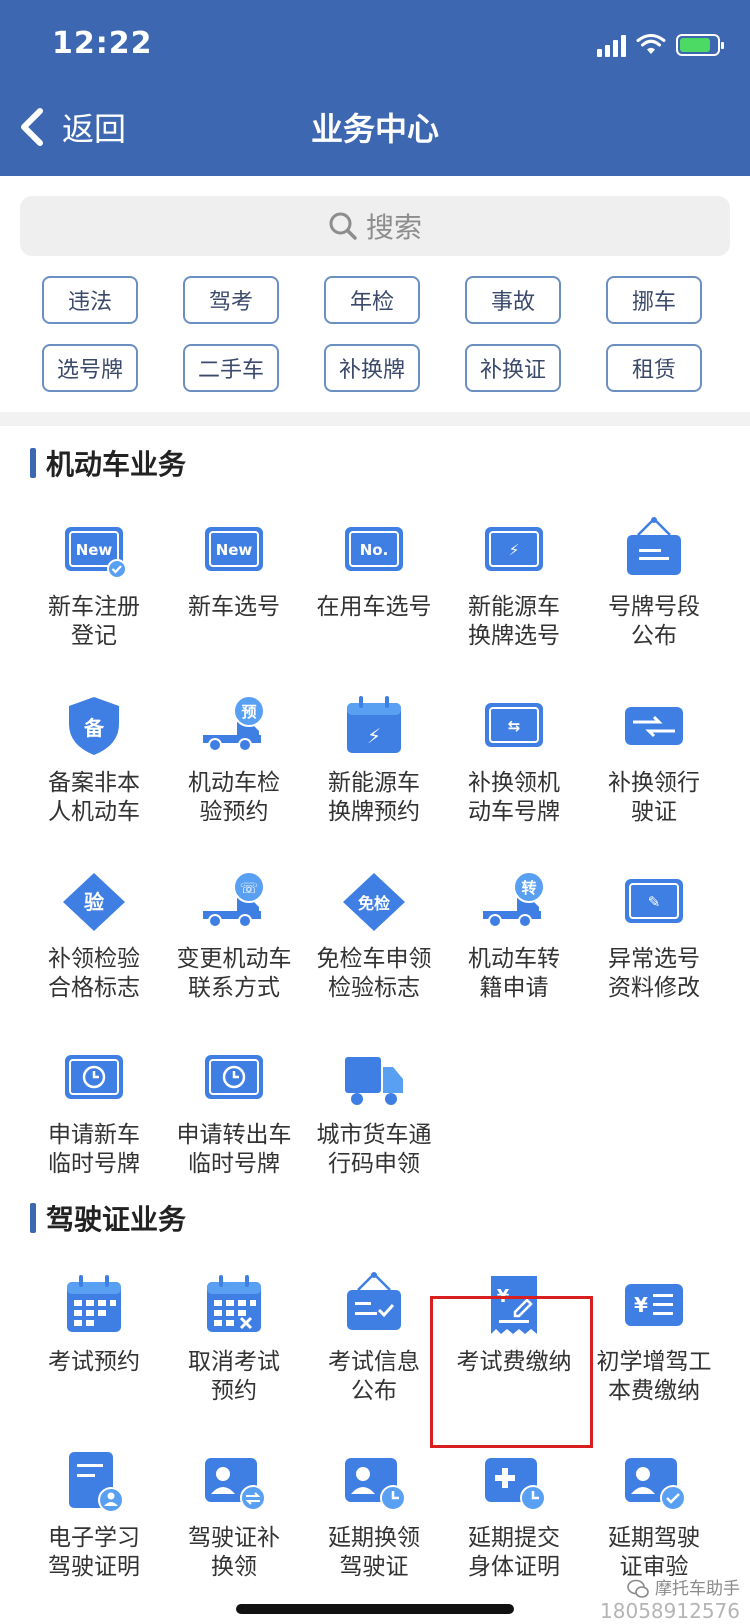 This screenshot has width=750, height=1624. Describe the element at coordinates (374, 1553) in the screenshot. I see `service-label: 延期换领 驾驶证` at that location.